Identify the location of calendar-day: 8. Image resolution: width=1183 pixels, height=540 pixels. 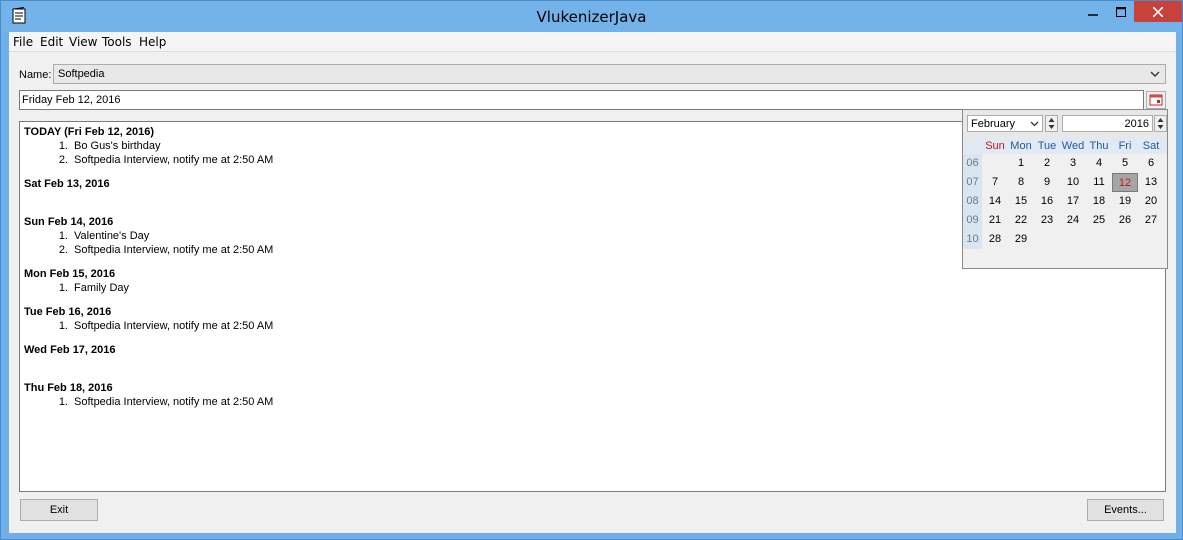
(1021, 182).